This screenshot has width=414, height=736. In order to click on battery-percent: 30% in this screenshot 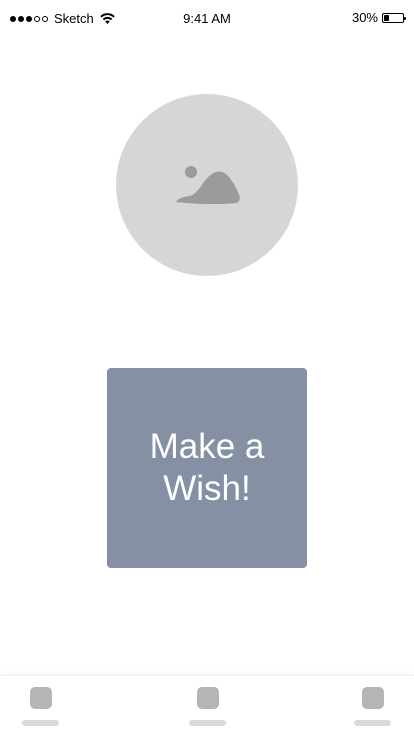, I will do `click(364, 17)`.